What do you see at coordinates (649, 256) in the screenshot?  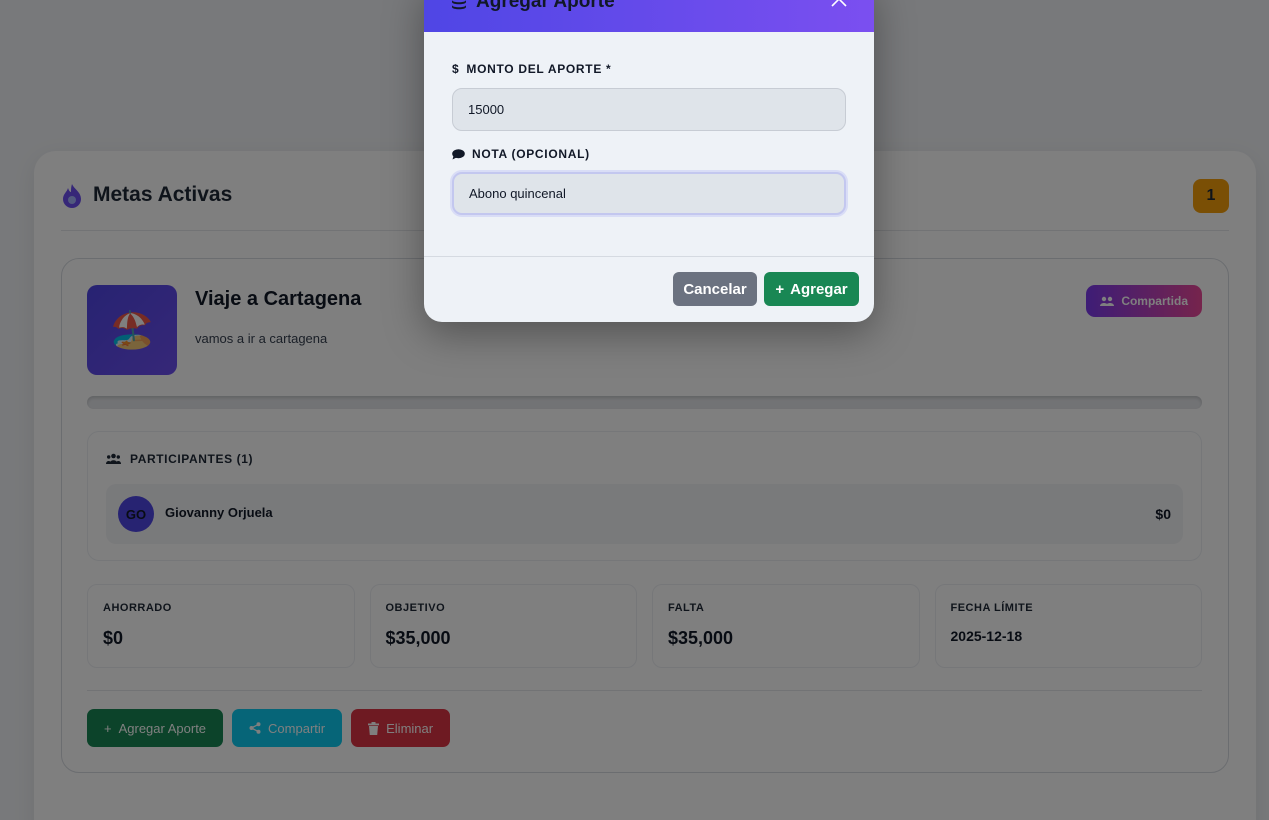 I see `modal-footer` at bounding box center [649, 256].